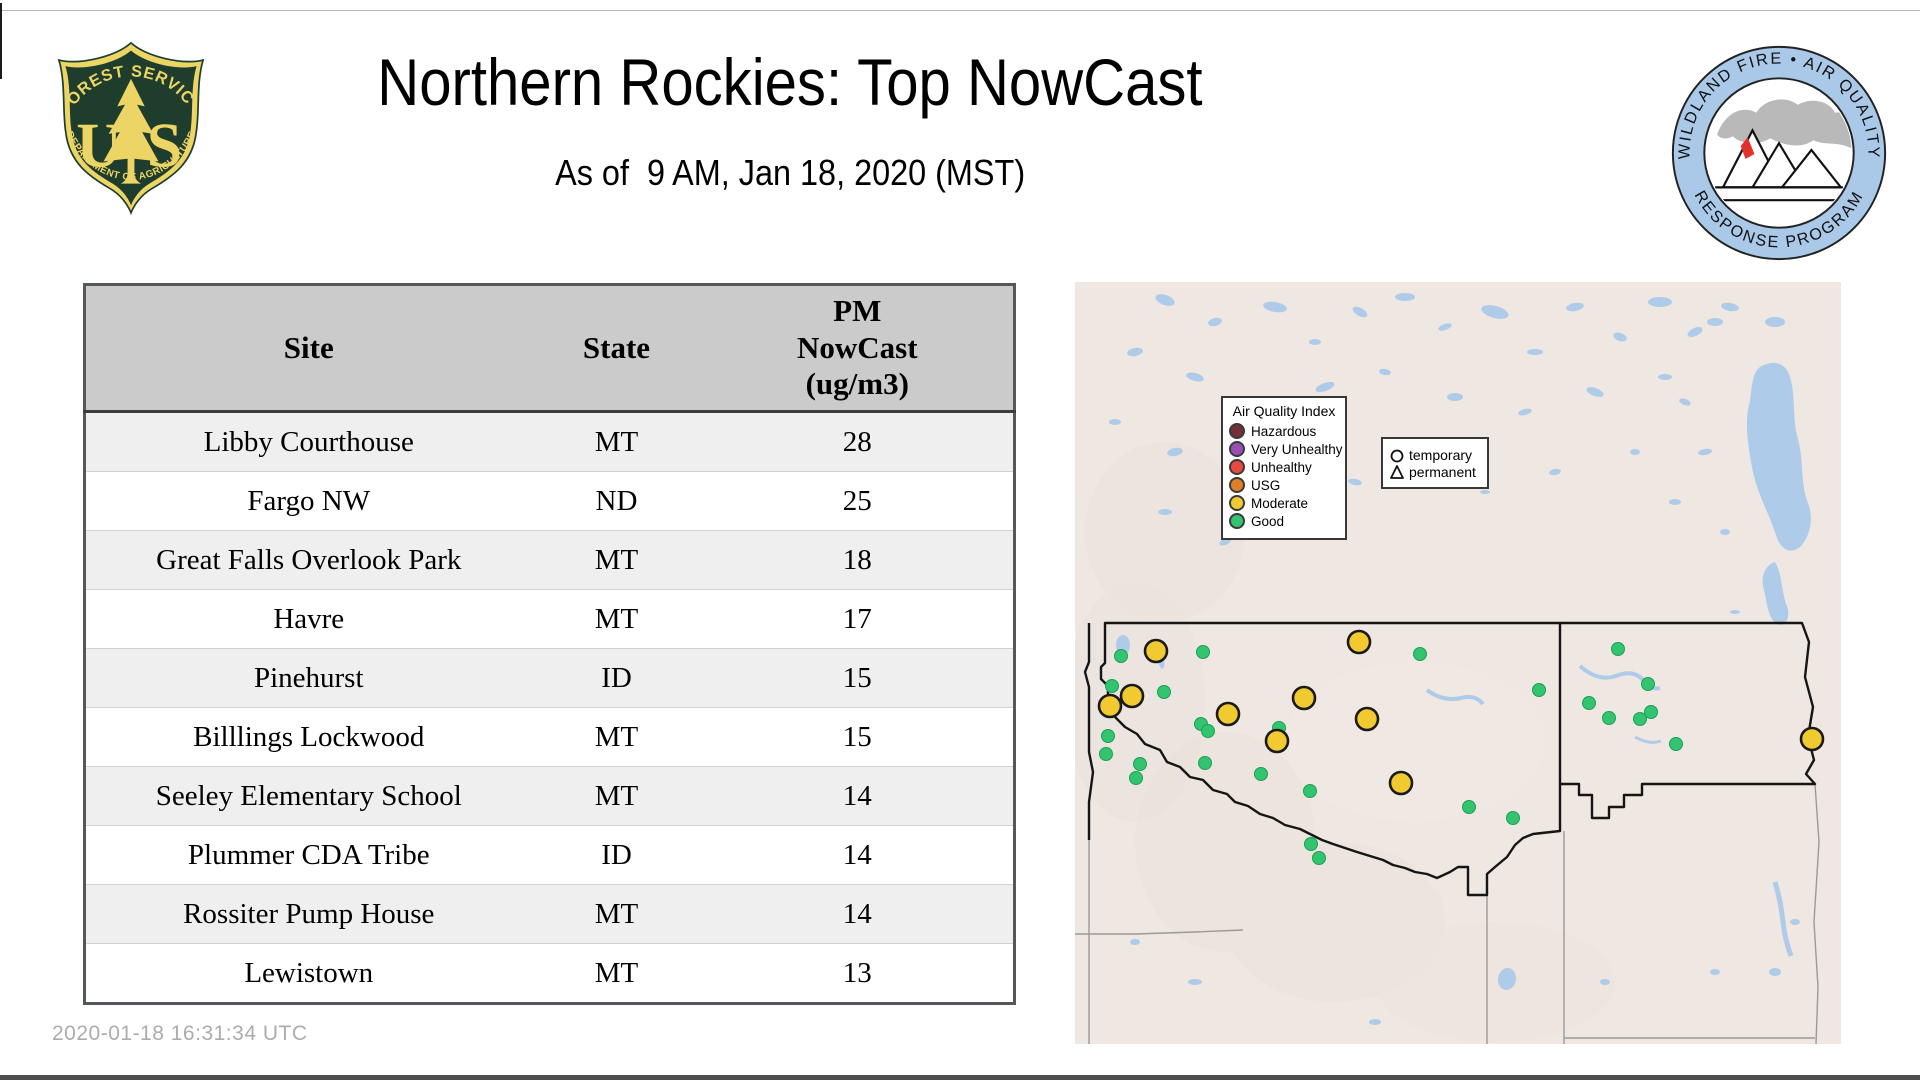 This screenshot has height=1080, width=1920. What do you see at coordinates (1397, 471) in the screenshot?
I see `permanent-monitor-icon` at bounding box center [1397, 471].